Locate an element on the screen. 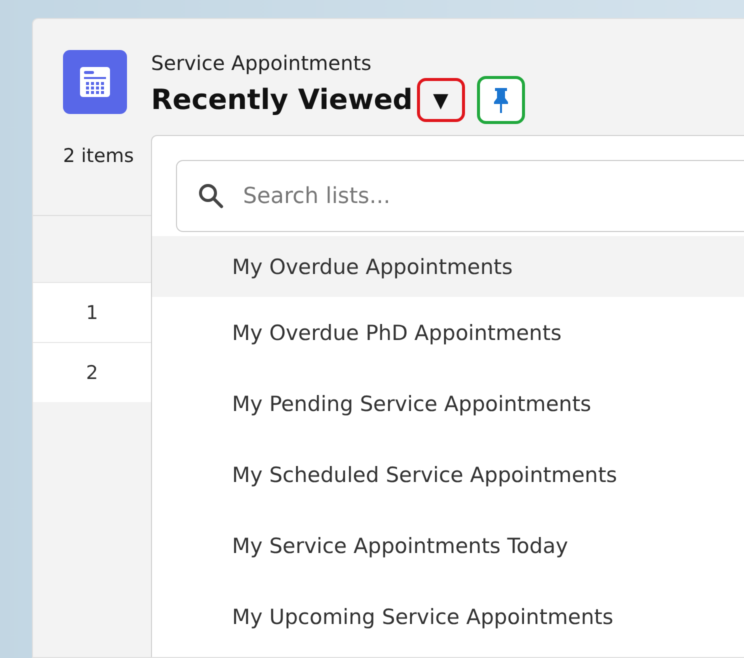 The image size is (744, 658). row-number: 2 is located at coordinates (92, 373).